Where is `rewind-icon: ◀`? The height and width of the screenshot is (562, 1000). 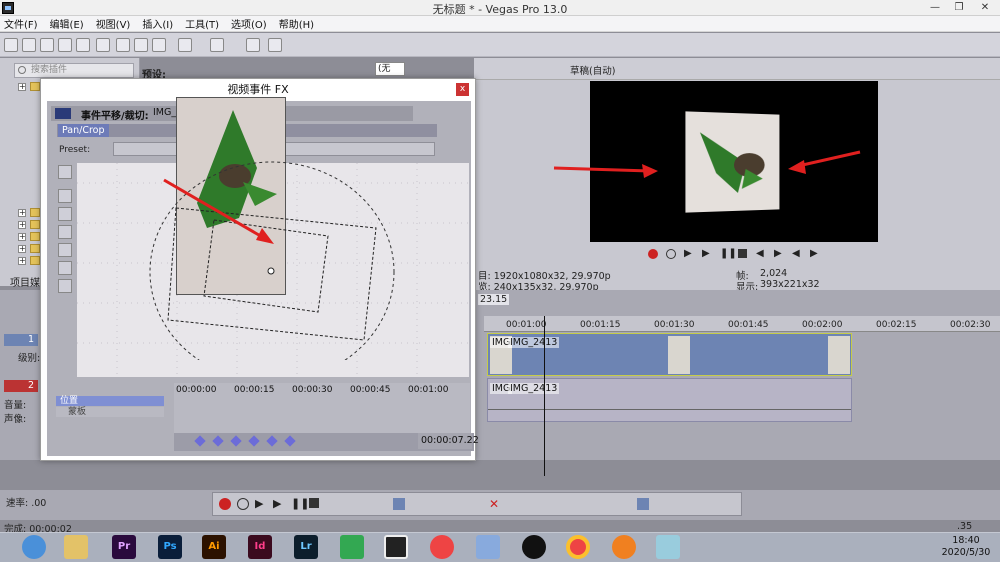 rewind-icon: ◀ is located at coordinates (797, 254).